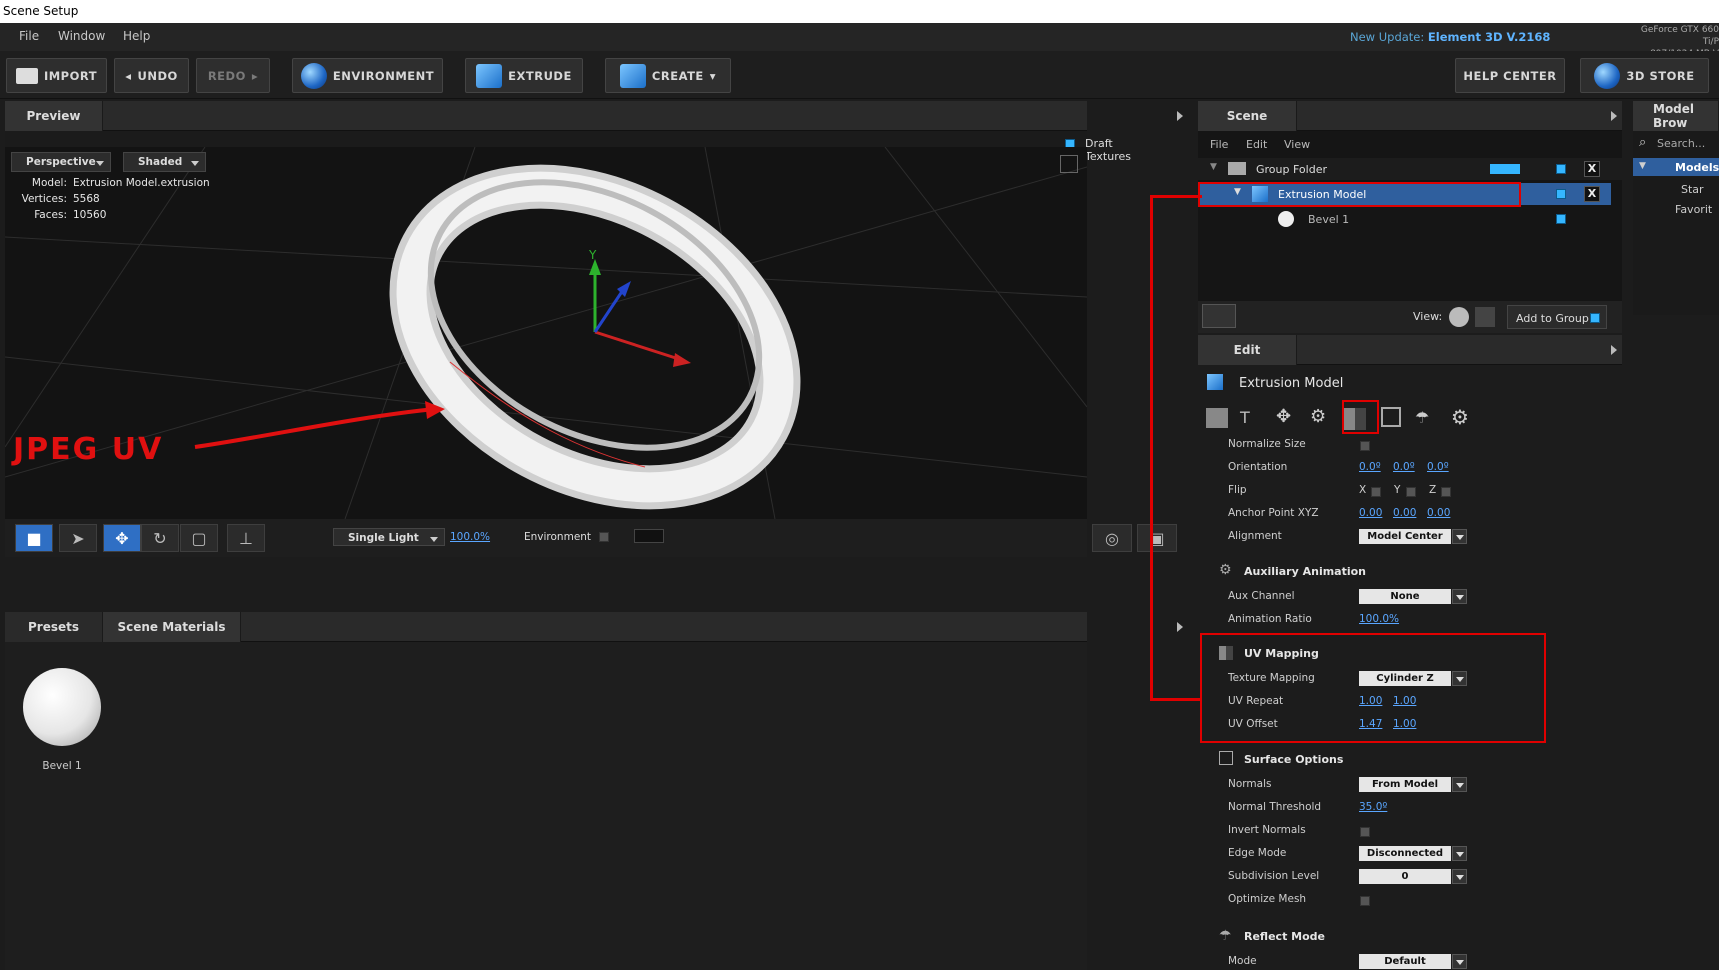 The height and width of the screenshot is (970, 1719). I want to click on scene-item-bevel: Bevel 1, so click(1404, 219).